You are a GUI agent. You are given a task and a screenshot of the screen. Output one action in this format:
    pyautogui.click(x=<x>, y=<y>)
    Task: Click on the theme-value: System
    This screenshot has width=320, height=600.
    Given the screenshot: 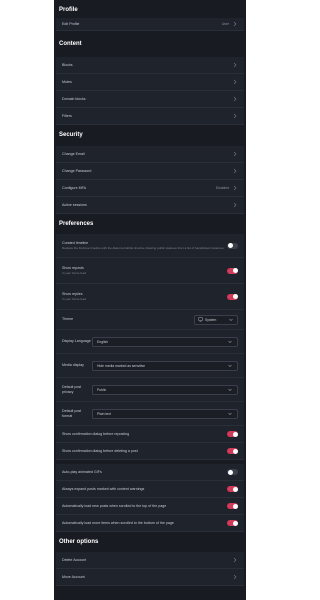 What is the action you would take?
    pyautogui.click(x=211, y=319)
    